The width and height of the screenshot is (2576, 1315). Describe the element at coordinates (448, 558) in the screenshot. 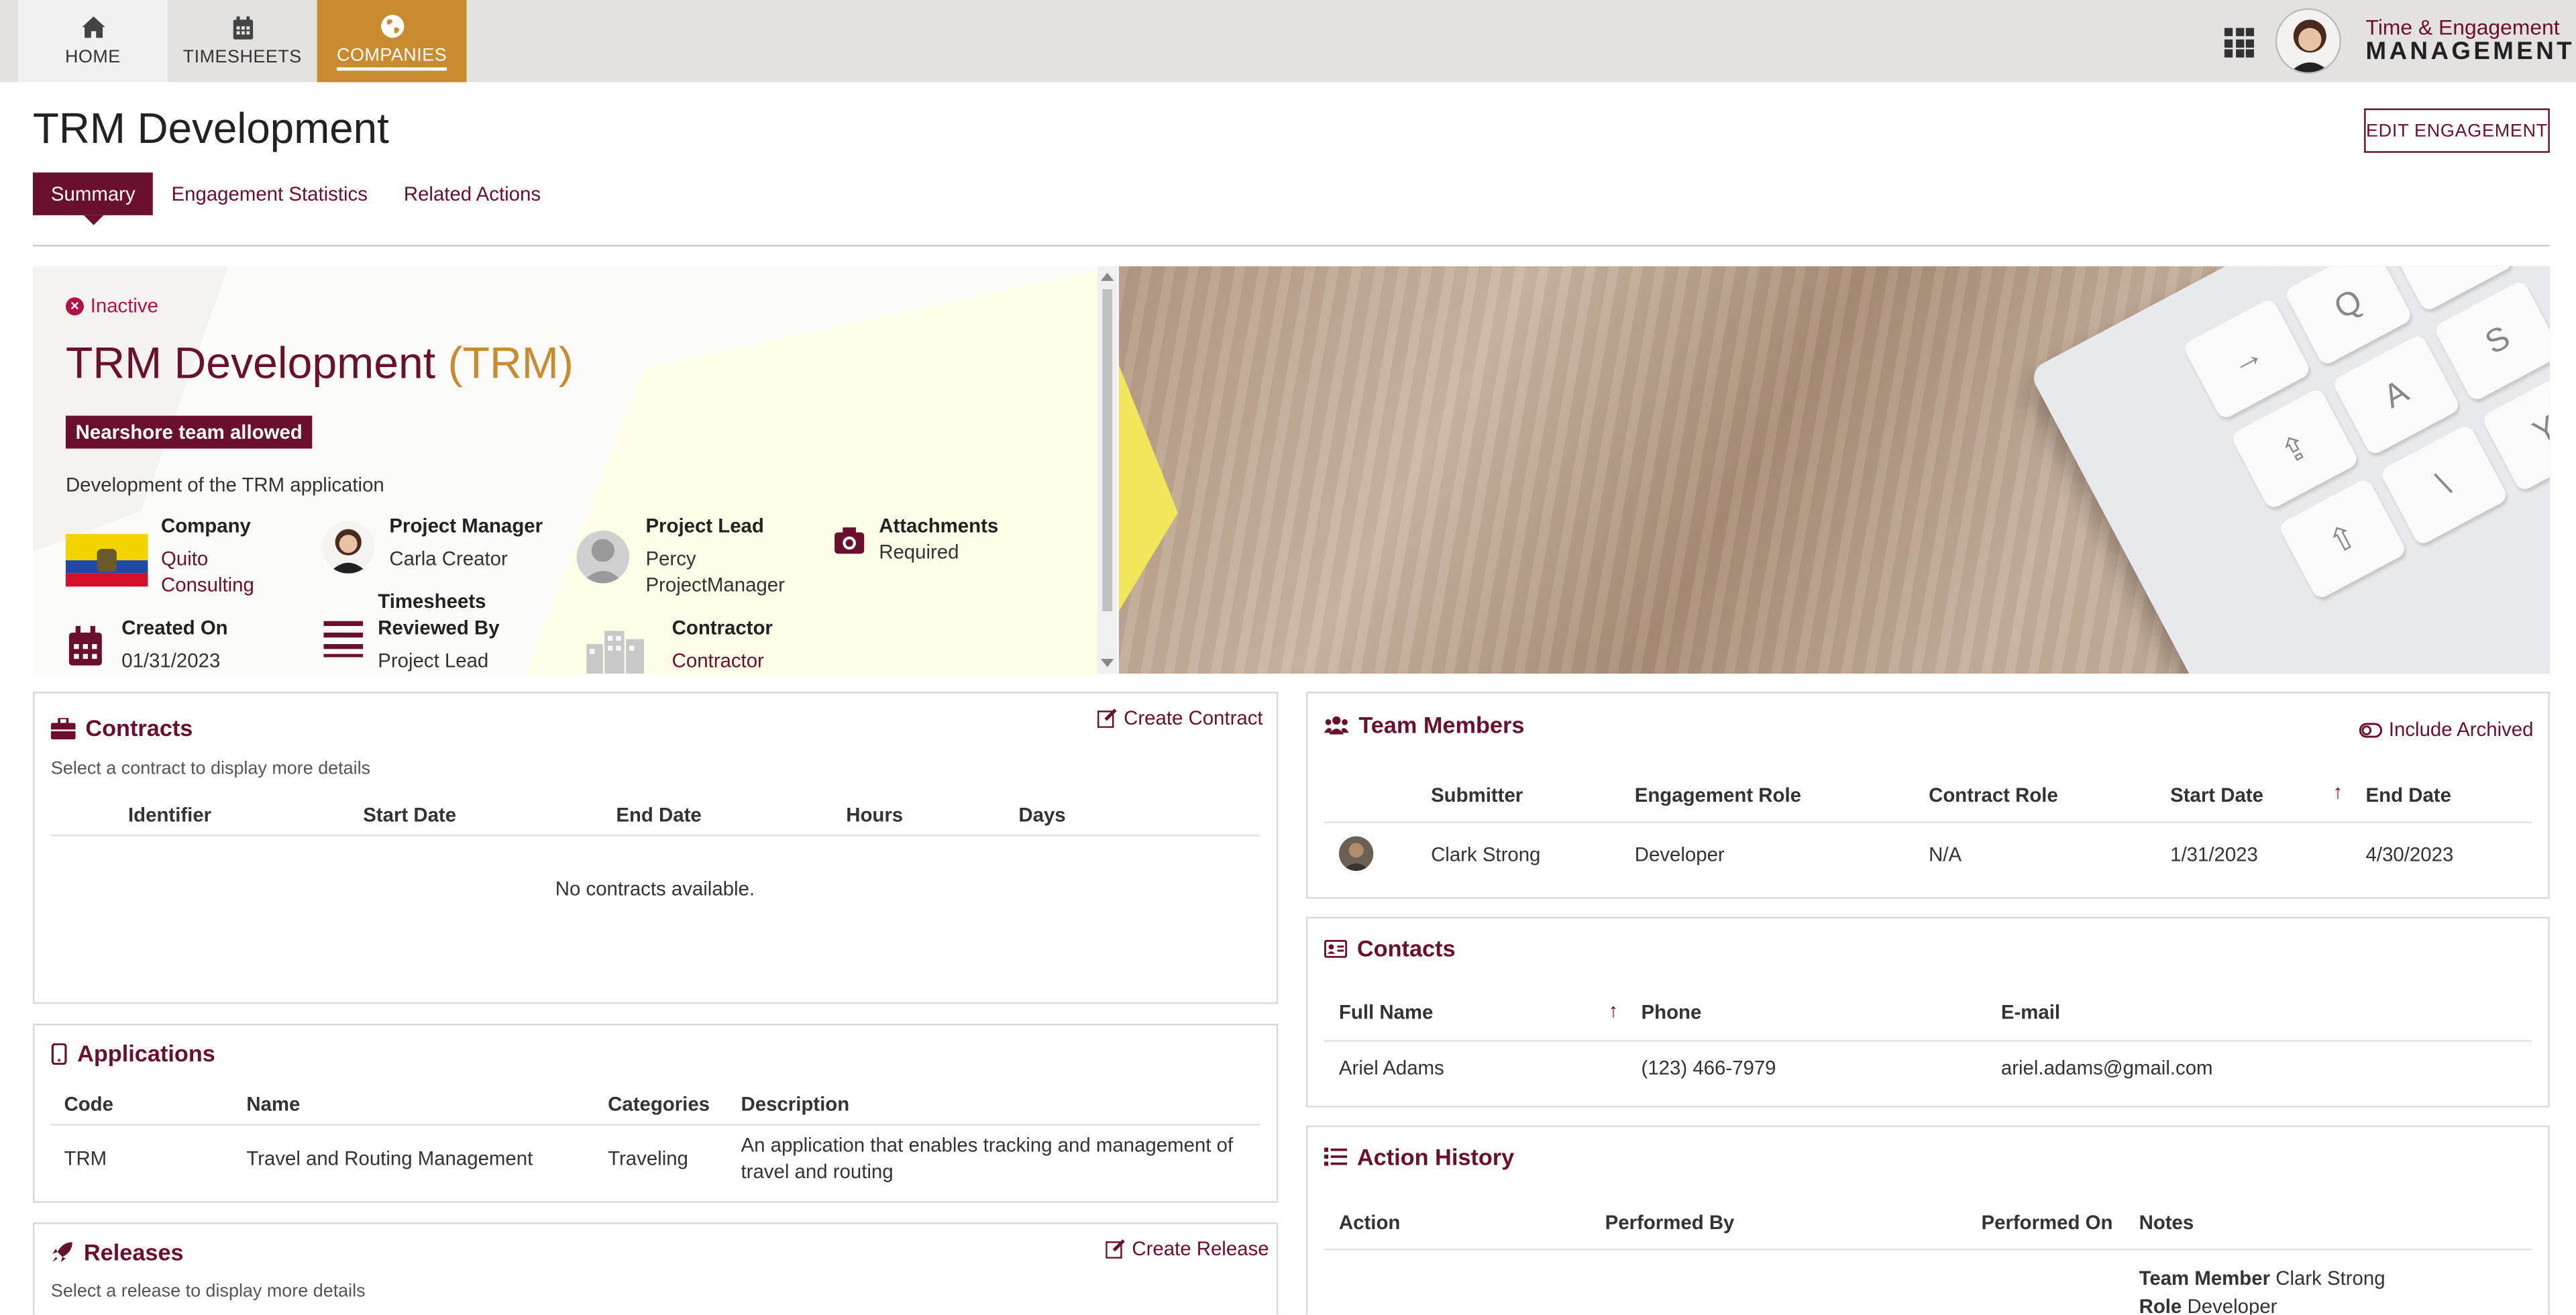

I see `project-manager-value: Carla Creator` at that location.